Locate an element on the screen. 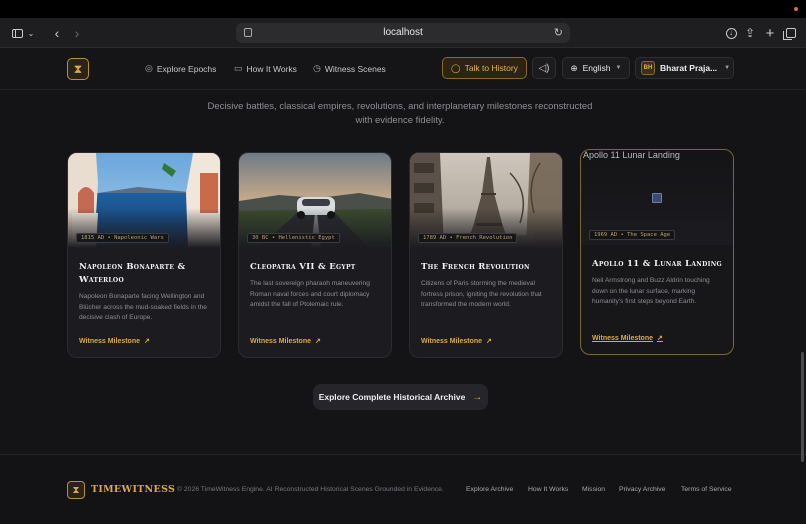 The width and height of the screenshot is (806, 524). card-title: Napoleon Bonaparte & Waterloo is located at coordinates (132, 273).